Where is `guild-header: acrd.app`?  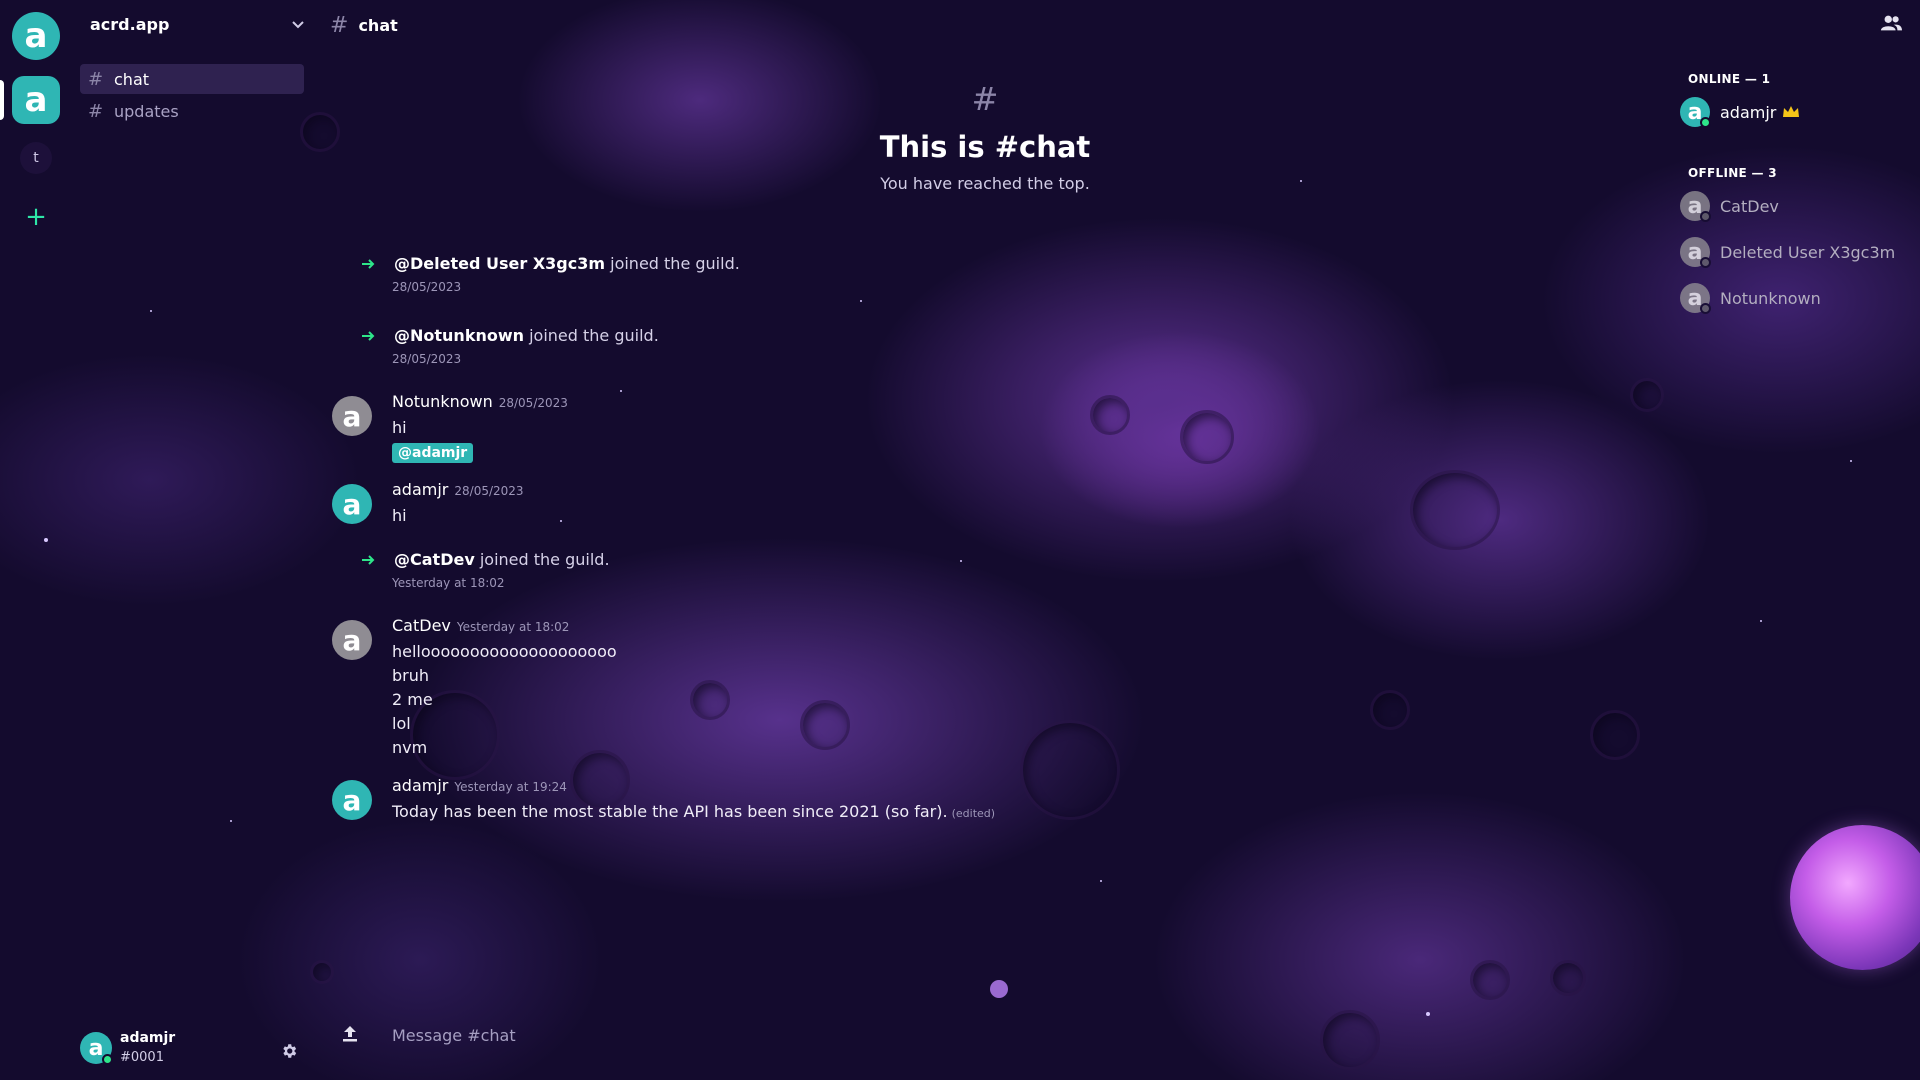 guild-header: acrd.app is located at coordinates (197, 24).